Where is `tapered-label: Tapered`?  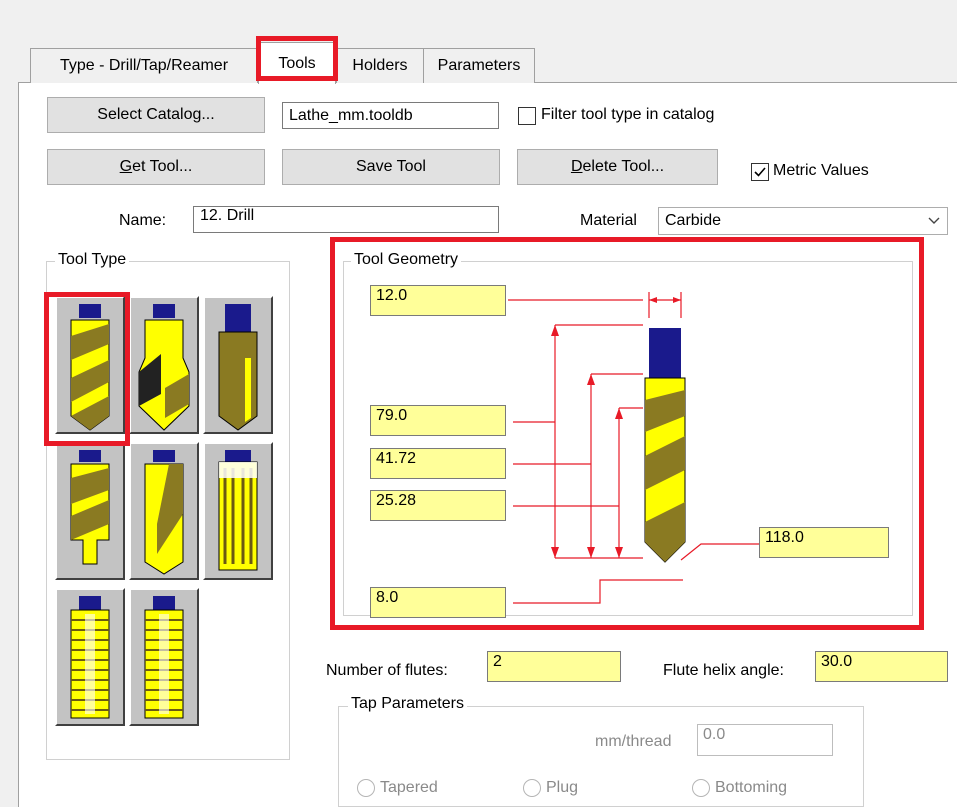 tapered-label: Tapered is located at coordinates (409, 787).